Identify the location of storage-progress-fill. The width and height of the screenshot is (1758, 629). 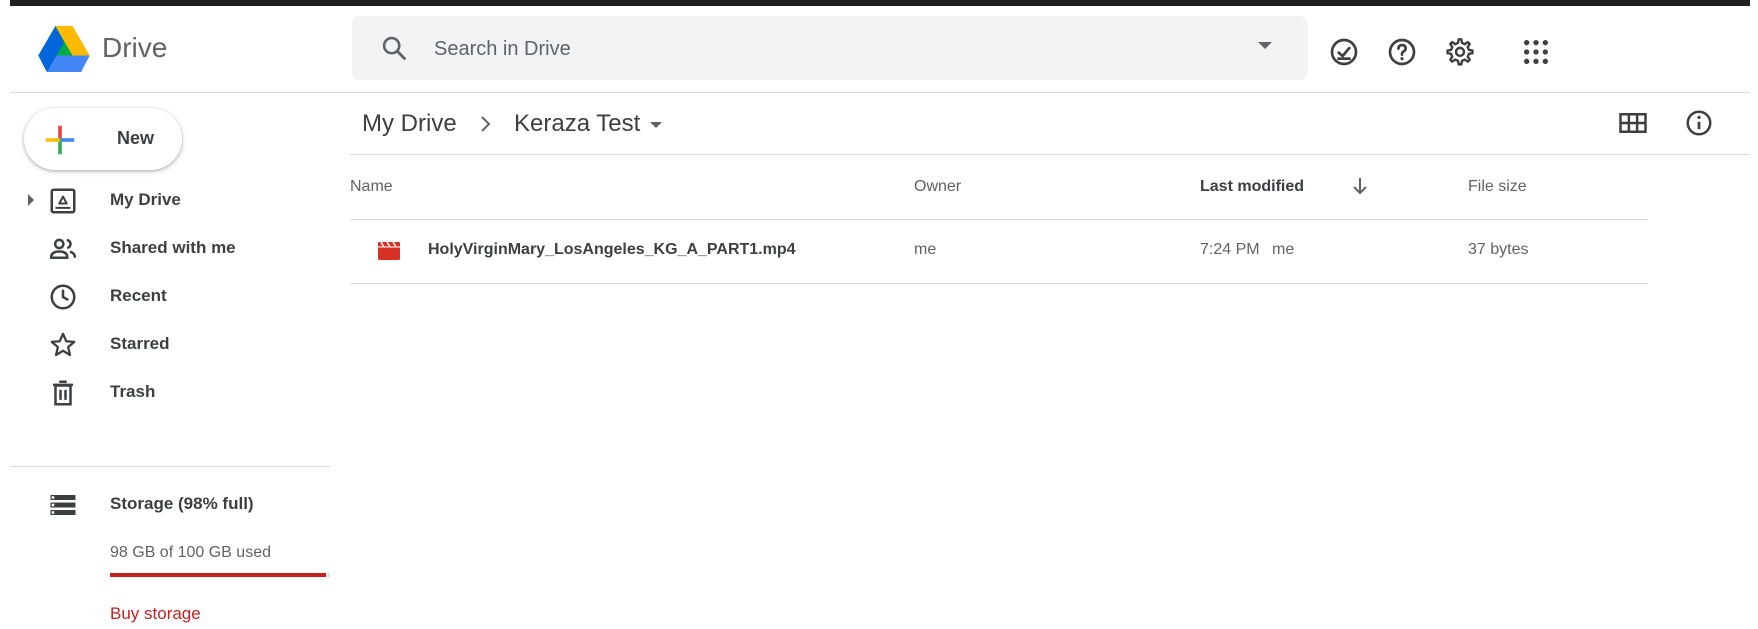
(218, 575).